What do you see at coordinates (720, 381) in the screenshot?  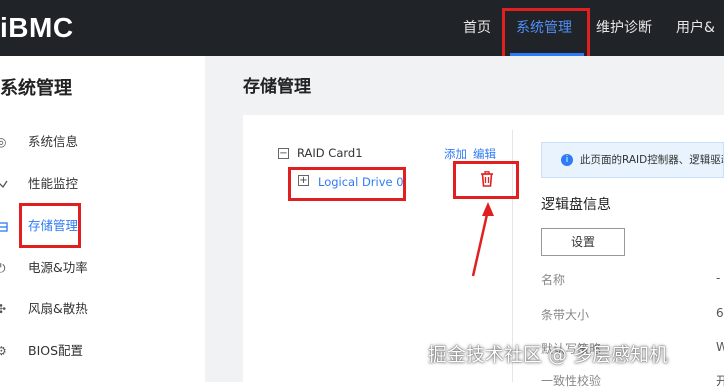 I see `field-value-consistency: 开` at bounding box center [720, 381].